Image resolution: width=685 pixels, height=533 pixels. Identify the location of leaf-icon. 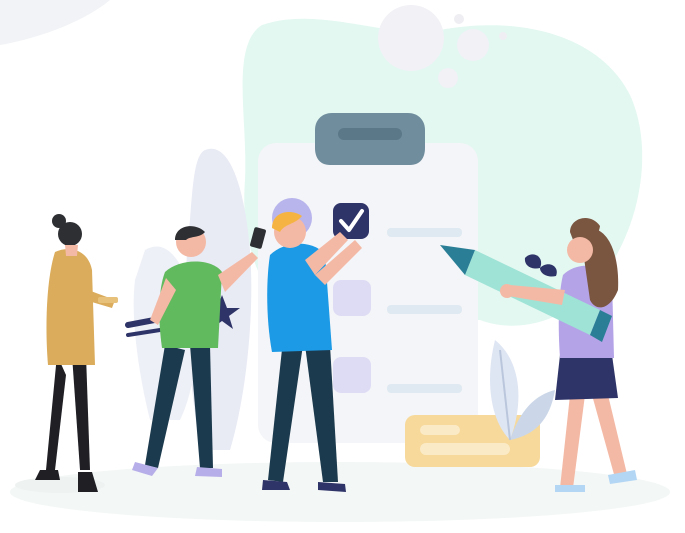
(522, 390).